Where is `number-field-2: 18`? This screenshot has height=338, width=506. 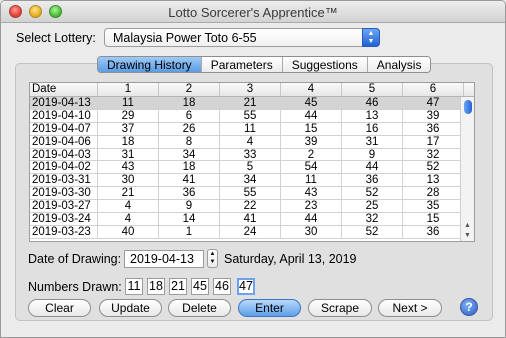
number-field-2: 18 is located at coordinates (156, 286).